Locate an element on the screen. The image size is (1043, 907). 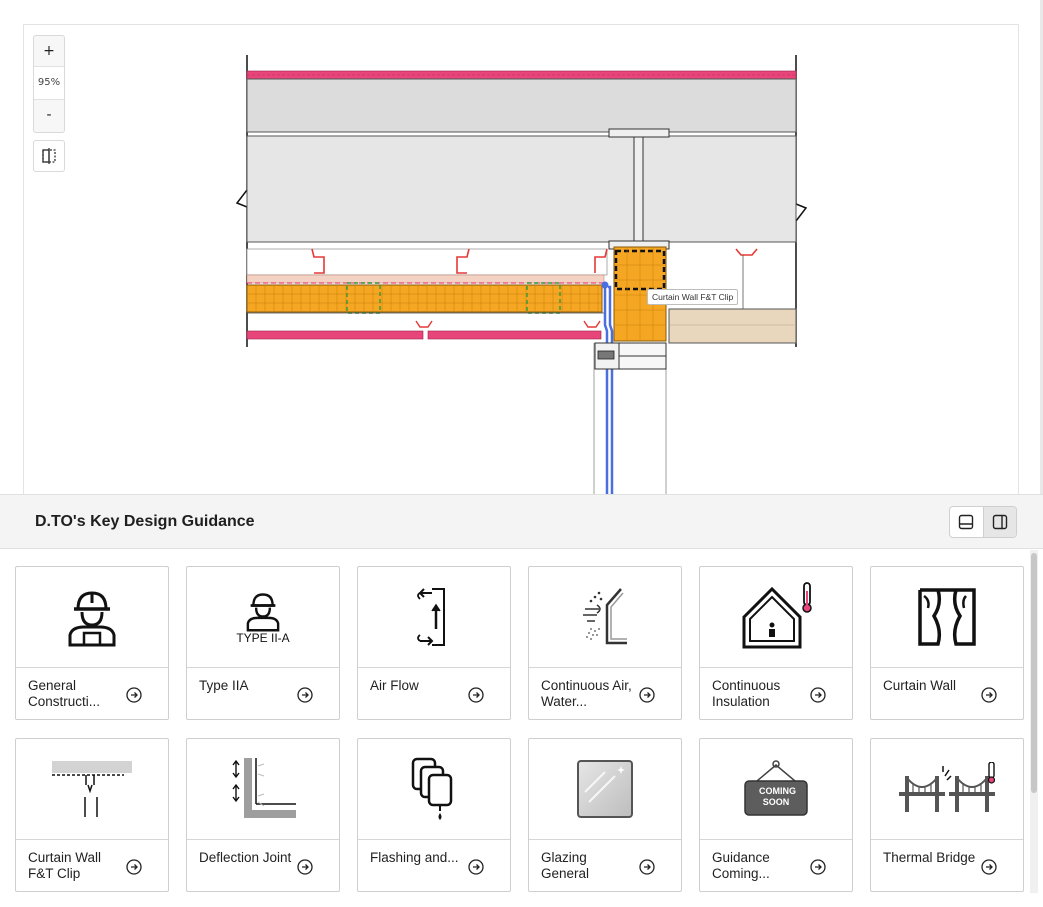
card-label: Thermal Bridge is located at coordinates (929, 857).